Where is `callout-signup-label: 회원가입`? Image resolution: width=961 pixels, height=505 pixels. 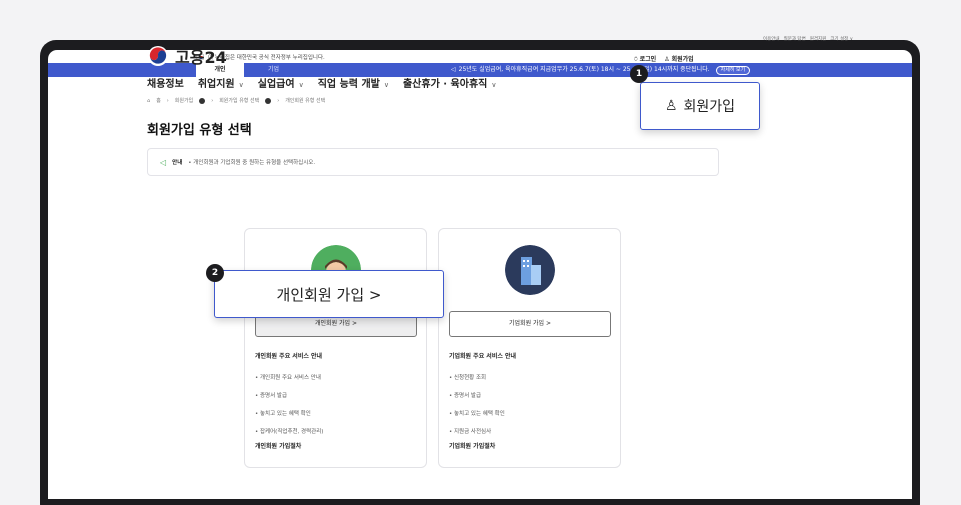 callout-signup-label: 회원가입 is located at coordinates (709, 107).